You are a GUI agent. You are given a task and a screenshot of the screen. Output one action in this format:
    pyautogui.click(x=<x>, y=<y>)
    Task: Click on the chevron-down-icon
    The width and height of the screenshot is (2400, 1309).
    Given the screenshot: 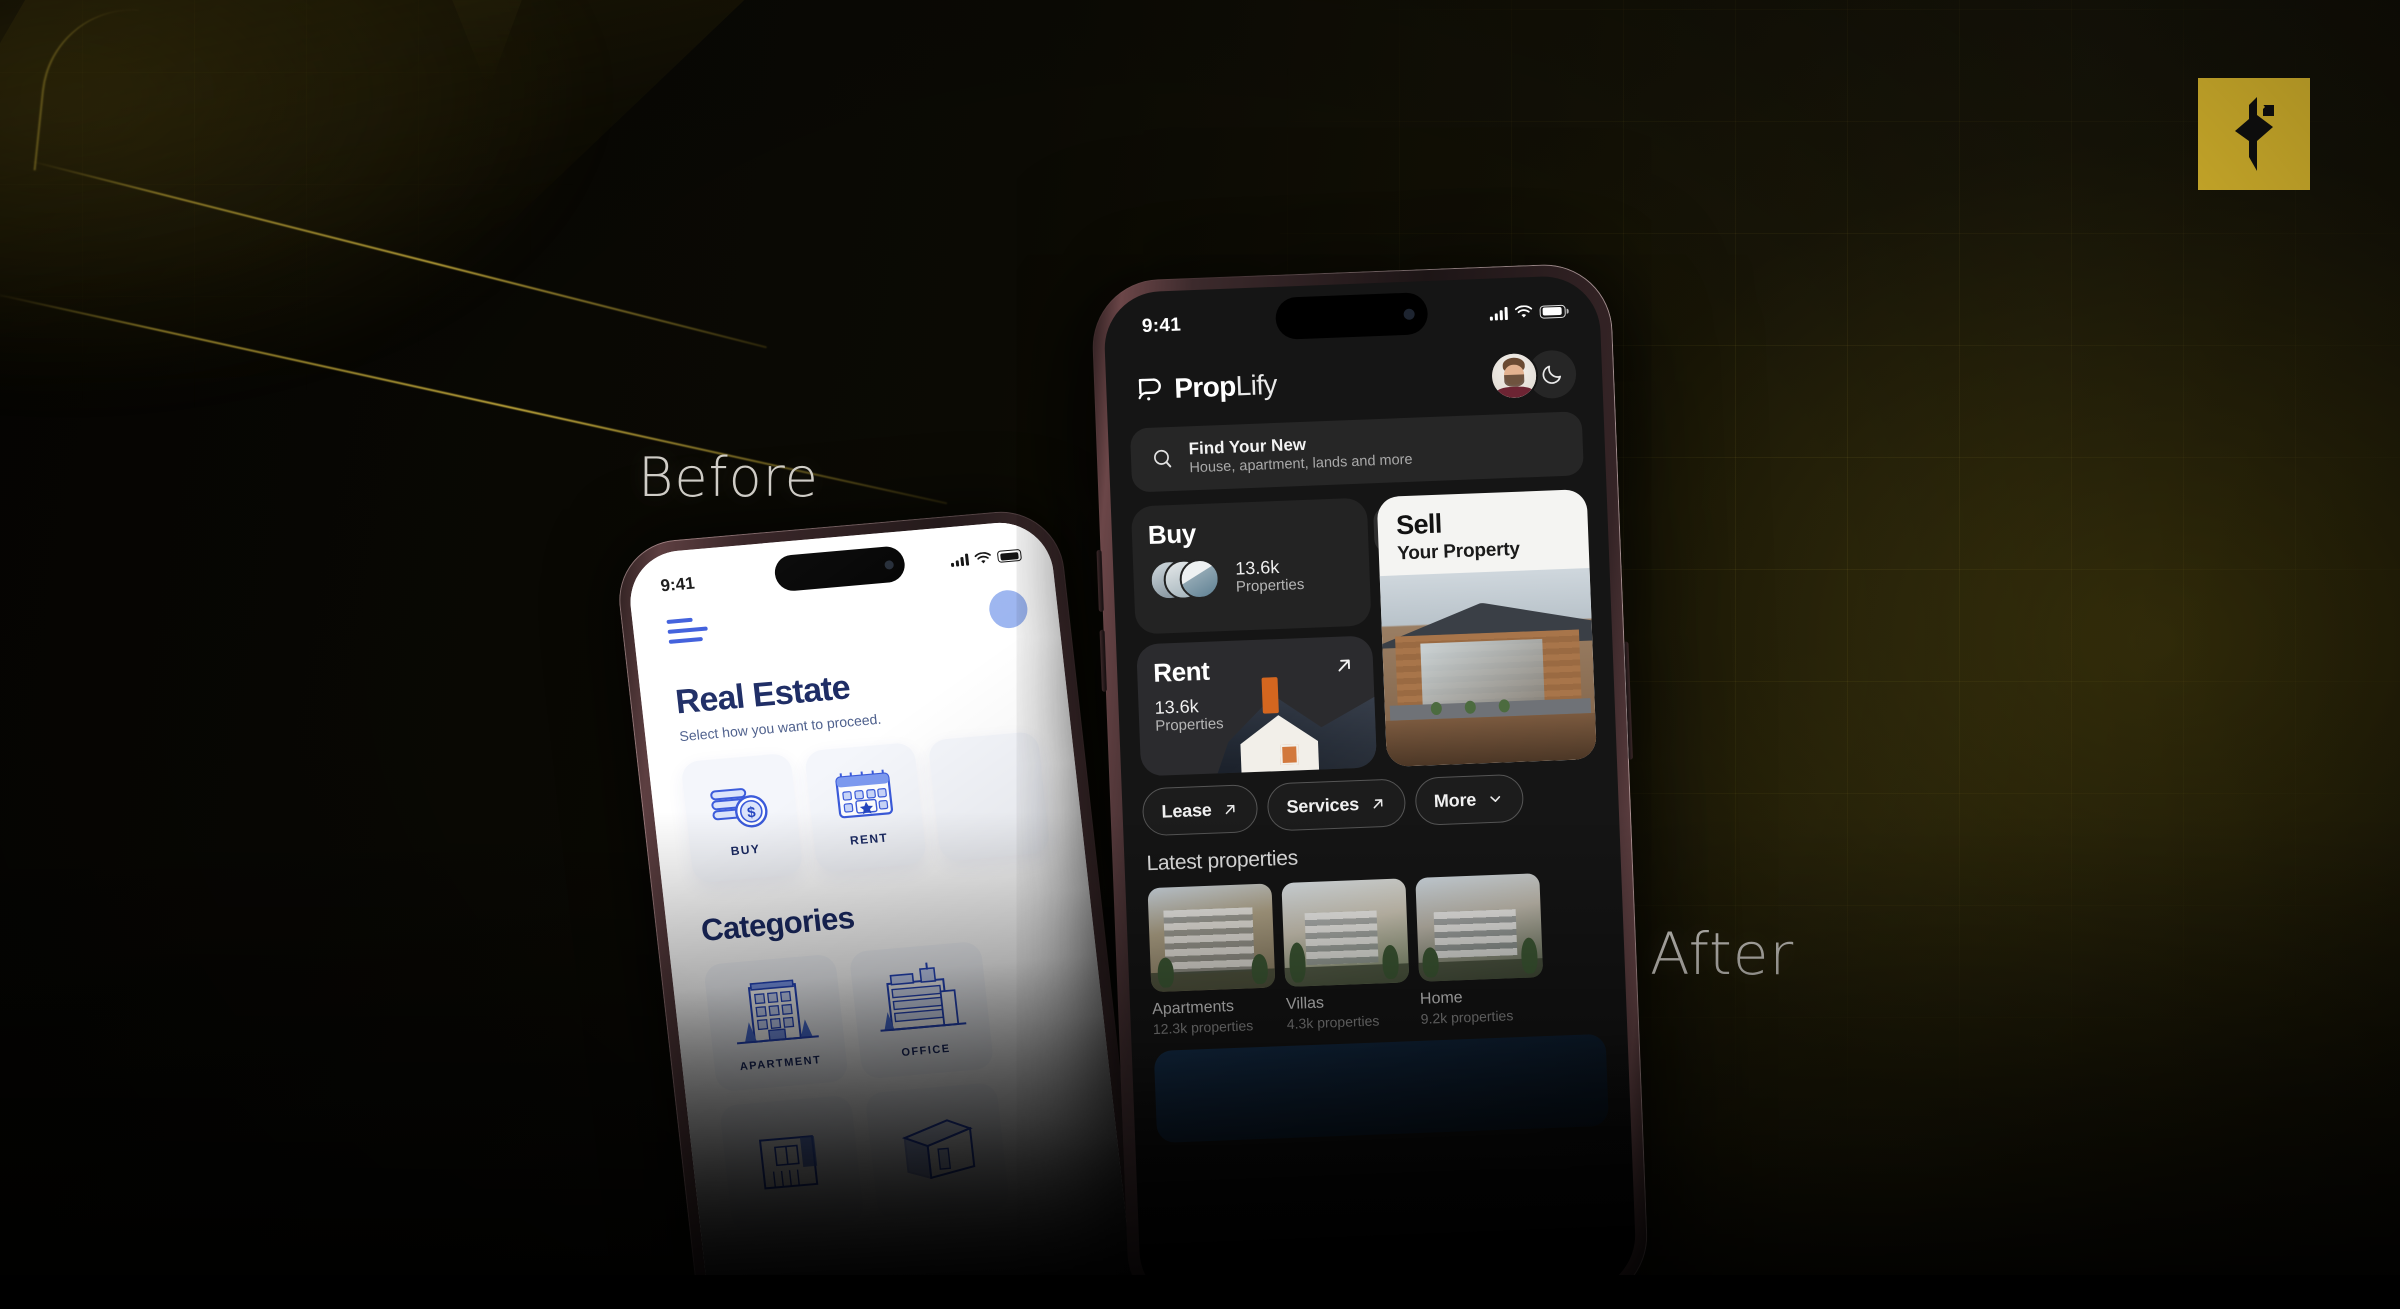 What is the action you would take?
    pyautogui.click(x=1495, y=799)
    